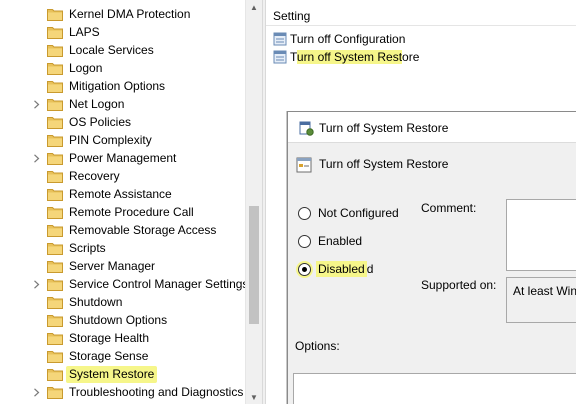 The height and width of the screenshot is (404, 576). Describe the element at coordinates (156, 392) in the screenshot. I see `tree-item-label: Troubleshooting and Diagnostics` at that location.